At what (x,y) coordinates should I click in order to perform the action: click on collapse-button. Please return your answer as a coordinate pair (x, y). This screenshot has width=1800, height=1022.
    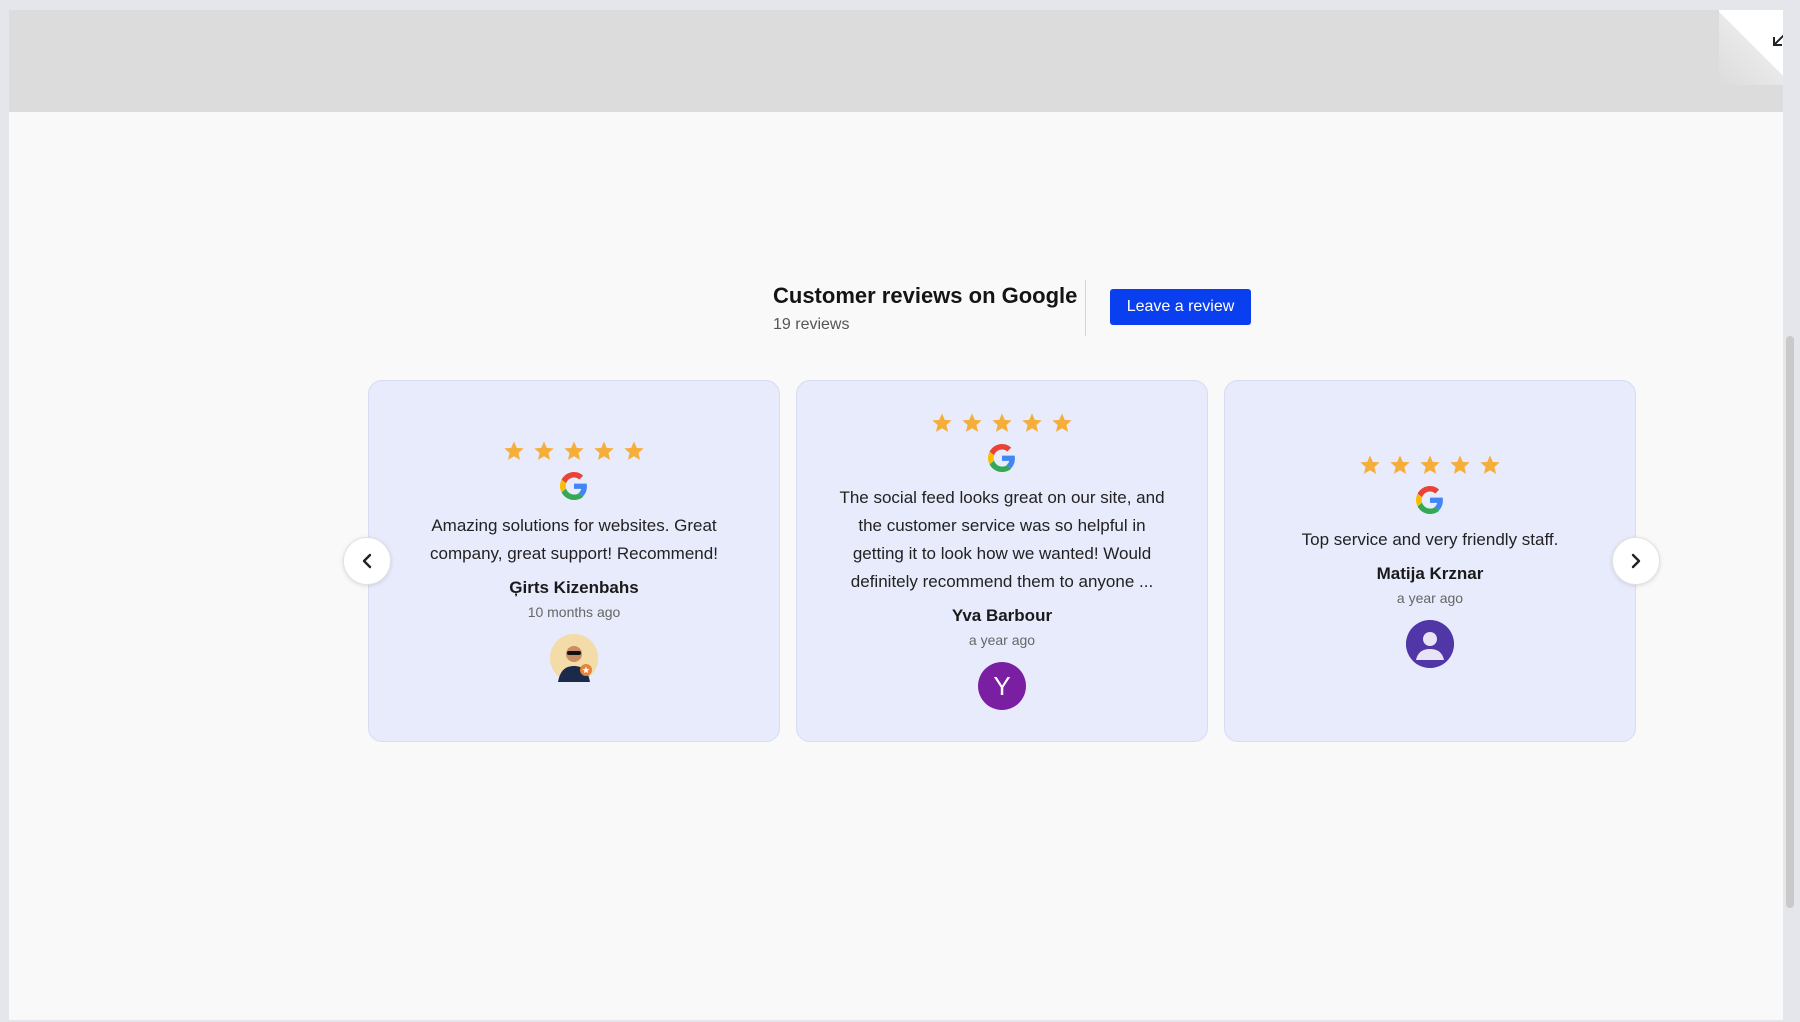
    Looking at the image, I should click on (1775, 40).